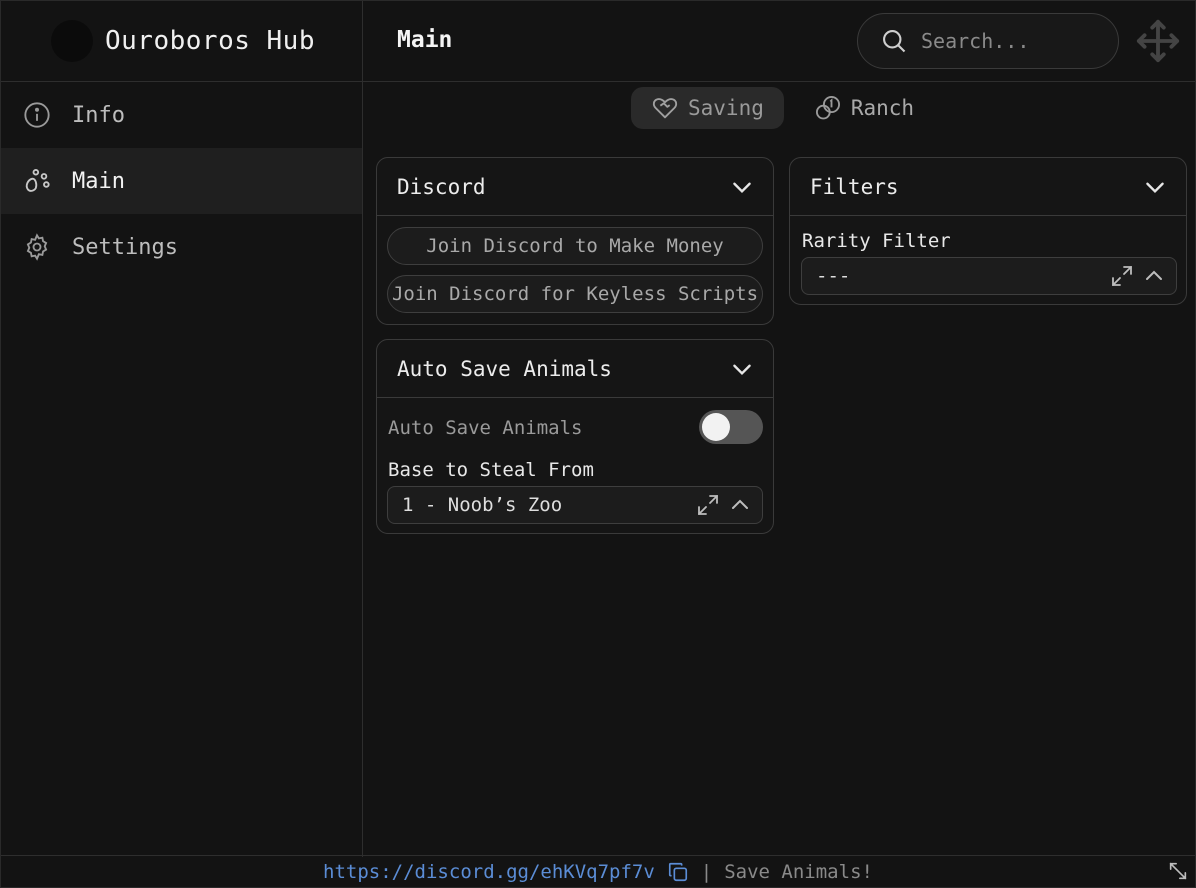 The width and height of the screenshot is (1196, 888). What do you see at coordinates (181, 115) in the screenshot?
I see `sidebar-item-info: Info` at bounding box center [181, 115].